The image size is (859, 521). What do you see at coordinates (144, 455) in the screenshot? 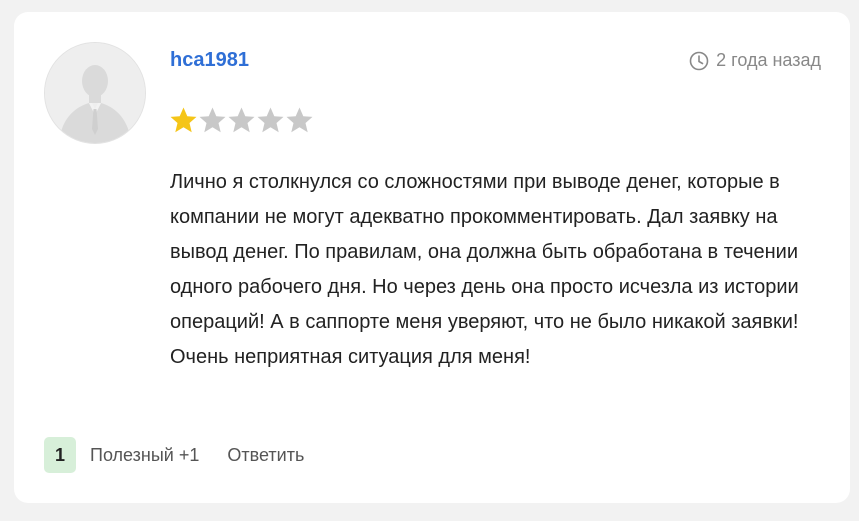
I see `helpful-button: Полезный +1` at bounding box center [144, 455].